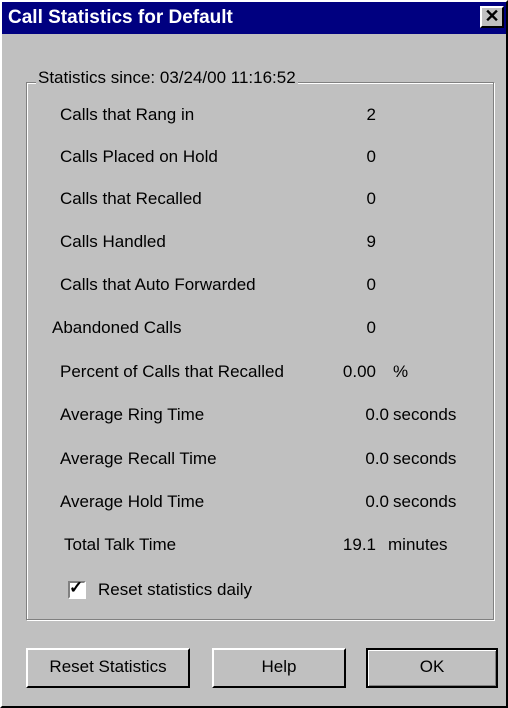 This screenshot has height=708, width=508. Describe the element at coordinates (175, 590) in the screenshot. I see `reset-daily-label: Reset statistics daily` at that location.